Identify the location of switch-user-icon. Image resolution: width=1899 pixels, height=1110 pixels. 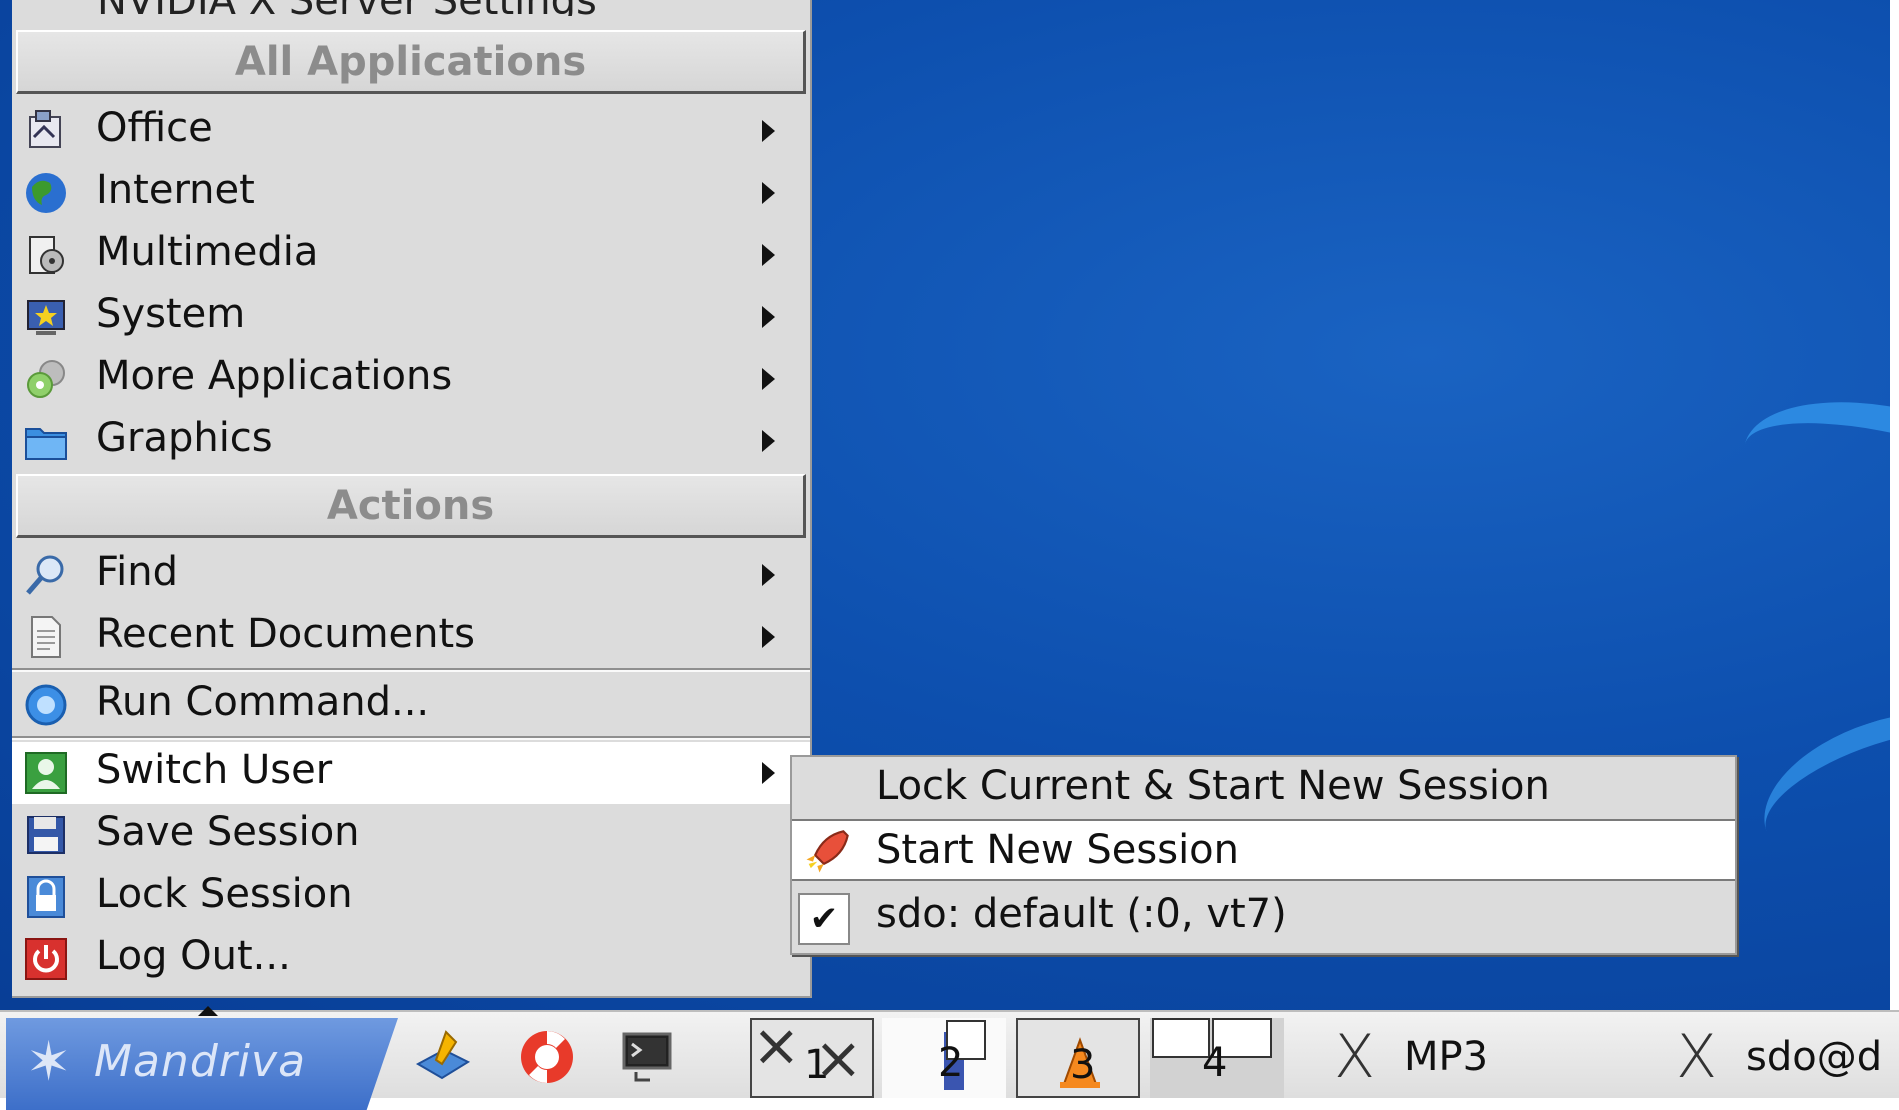
(46, 773).